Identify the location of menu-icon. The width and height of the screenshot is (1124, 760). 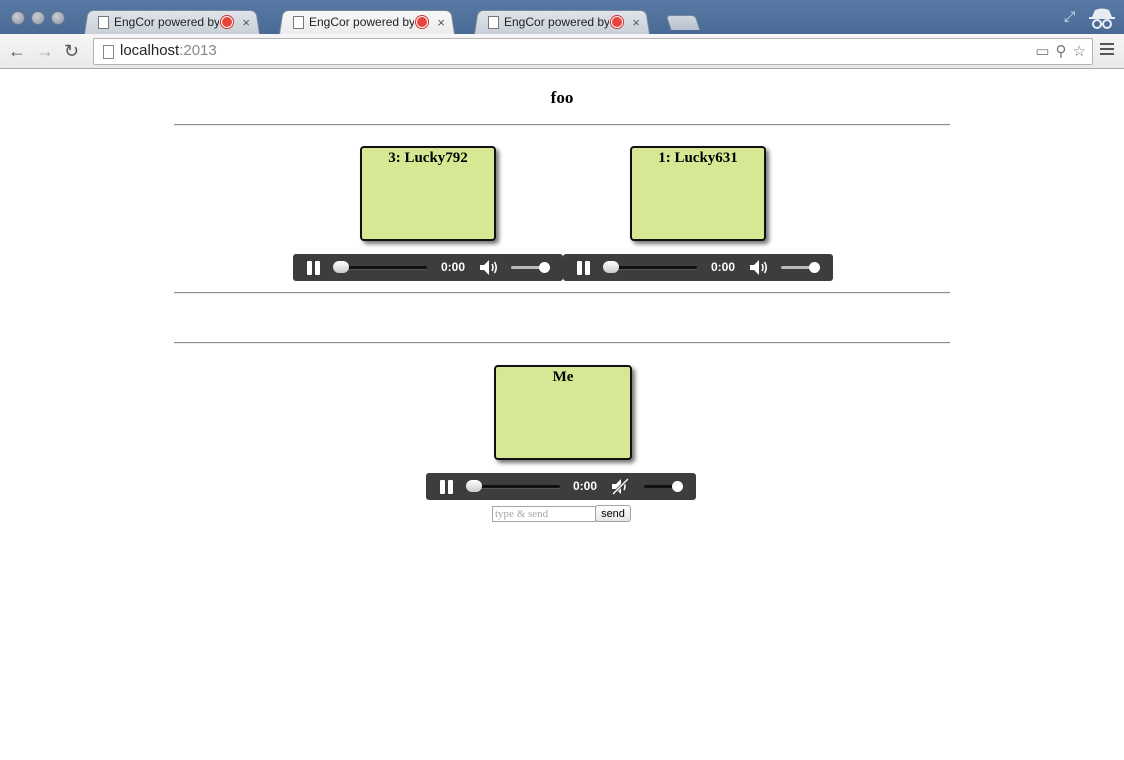
(1107, 50).